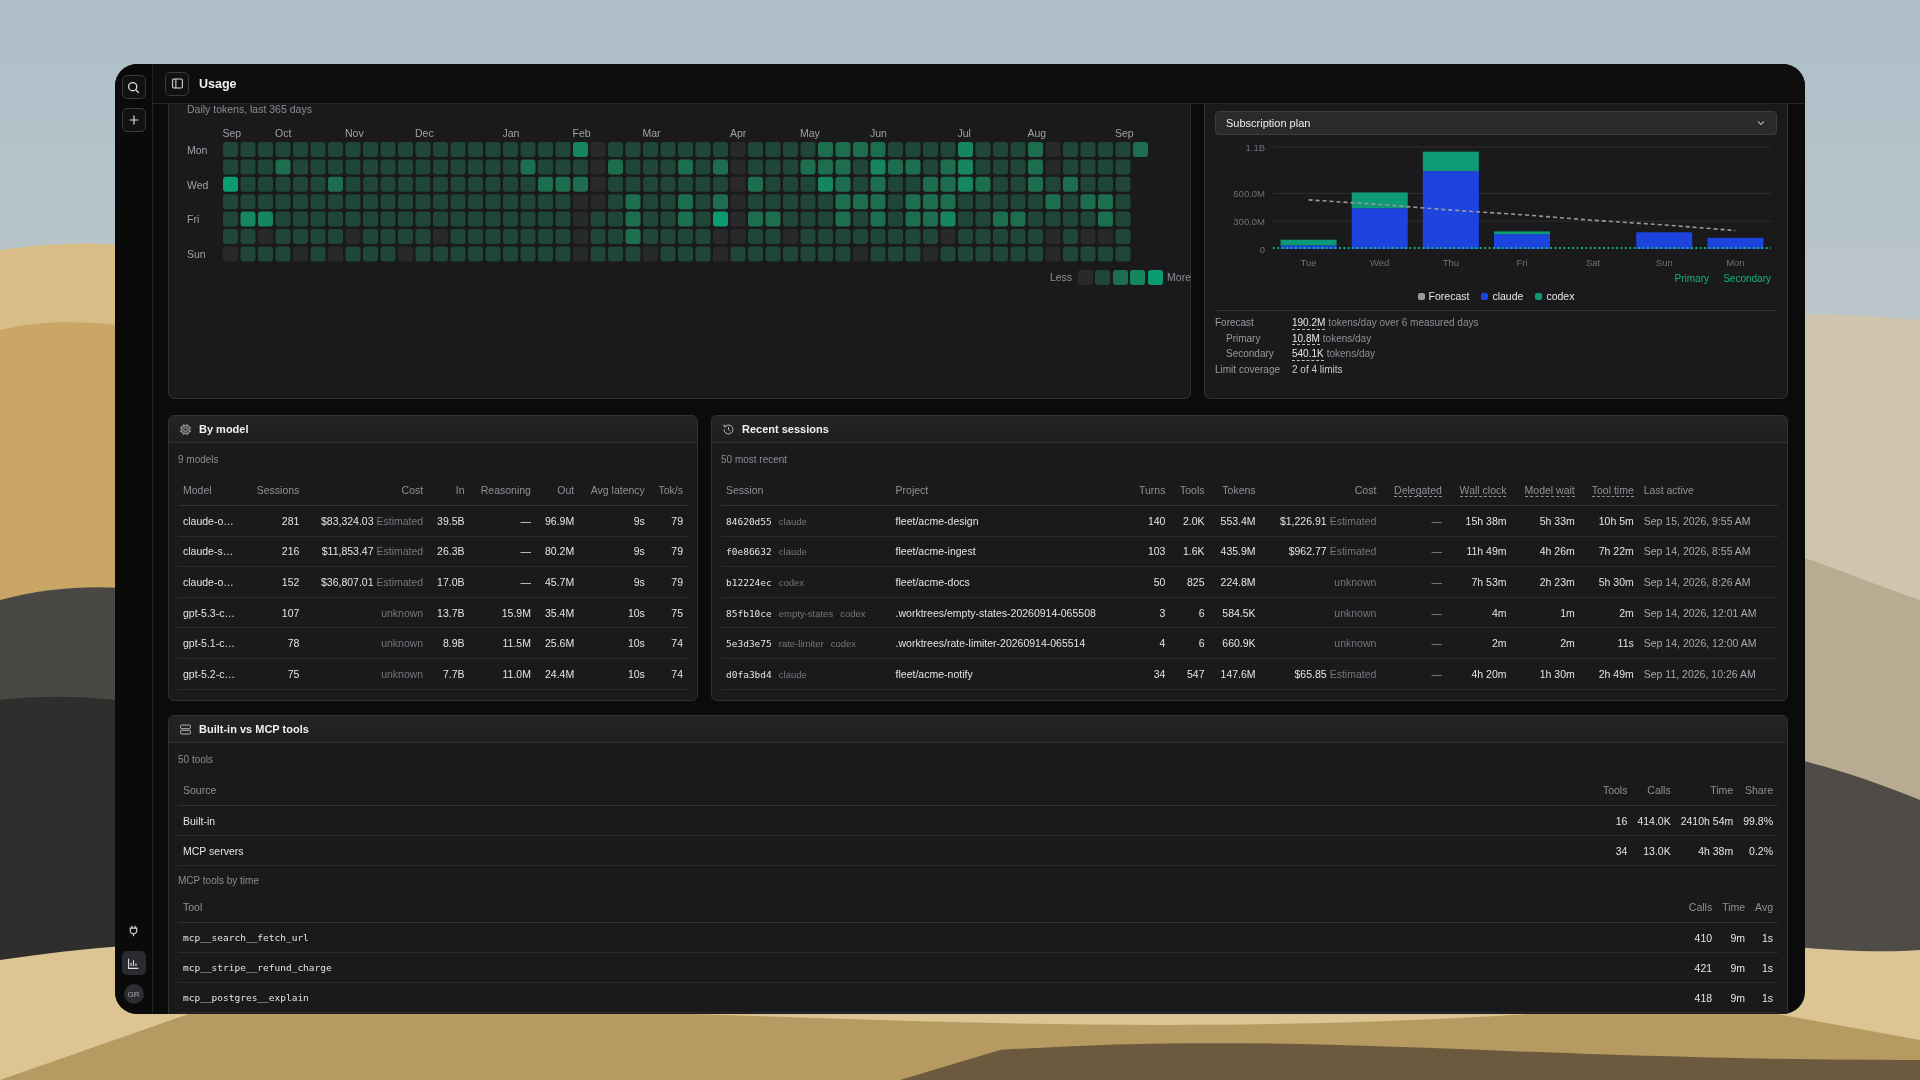 This screenshot has width=1920, height=1080. Describe the element at coordinates (1150, 674) in the screenshot. I see `table-cell: 34` at that location.